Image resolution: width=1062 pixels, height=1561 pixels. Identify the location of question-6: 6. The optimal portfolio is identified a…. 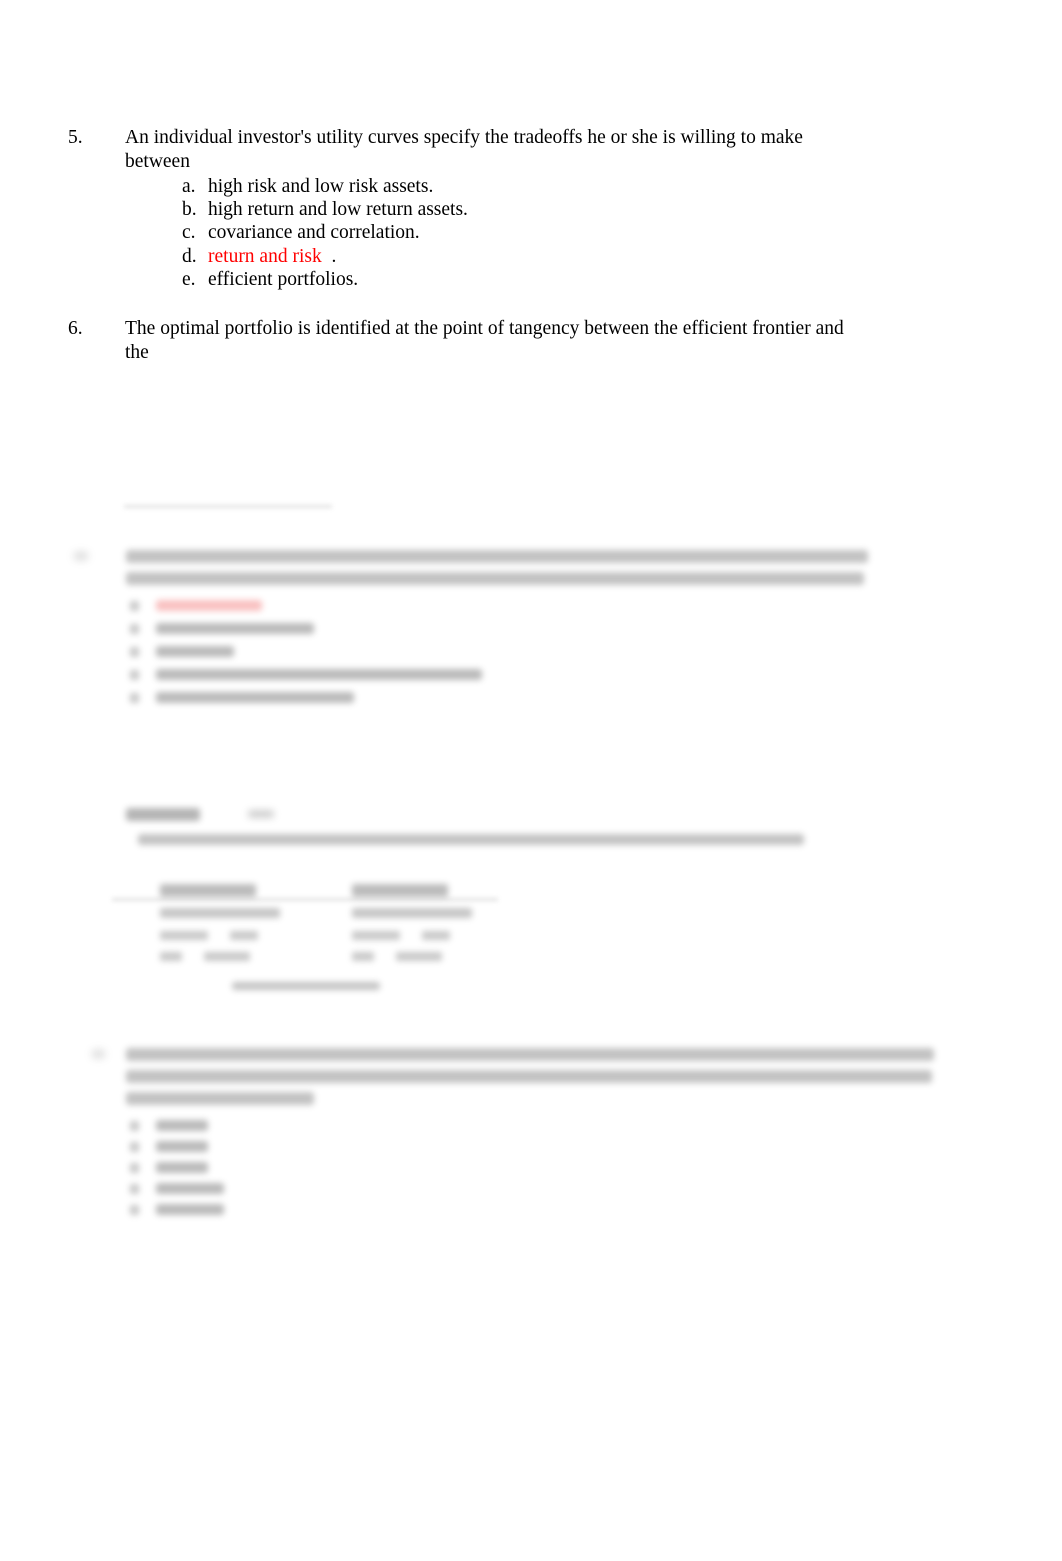
(473, 340).